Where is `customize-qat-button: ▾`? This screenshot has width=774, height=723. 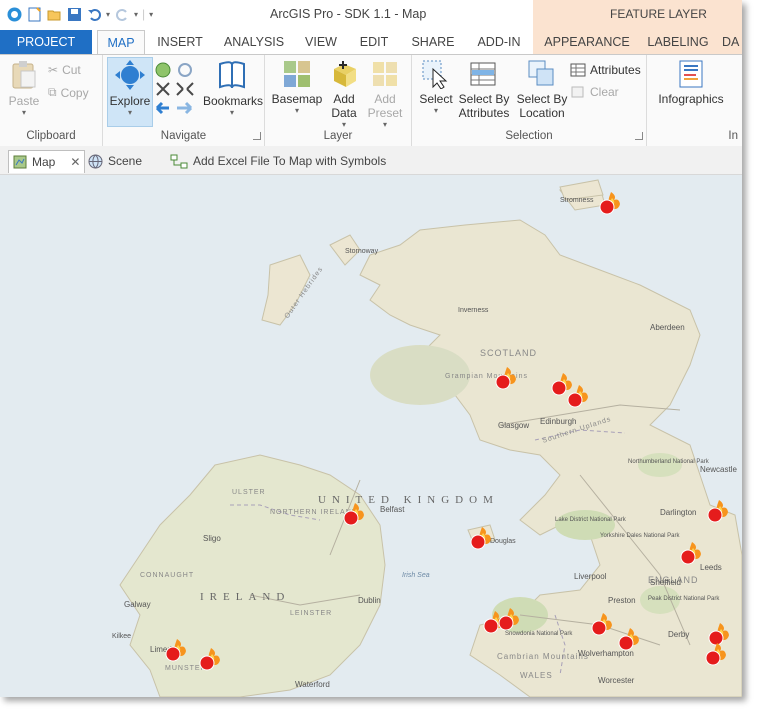 customize-qat-button: ▾ is located at coordinates (151, 14).